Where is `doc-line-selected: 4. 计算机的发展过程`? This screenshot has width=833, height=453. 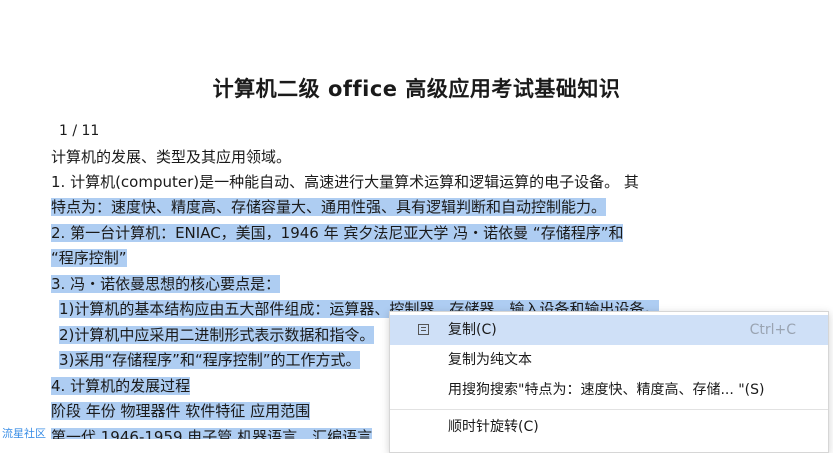 doc-line-selected: 4. 计算机的发展过程 is located at coordinates (121, 386).